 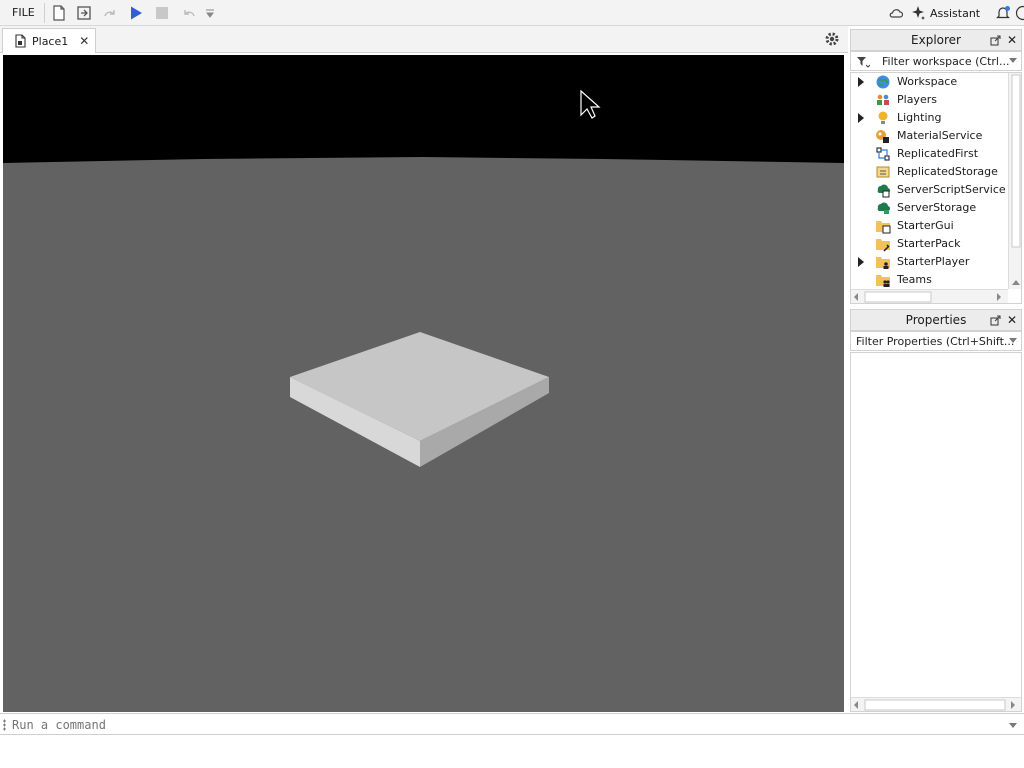 I want to click on sparkle-icon, so click(x=918, y=13).